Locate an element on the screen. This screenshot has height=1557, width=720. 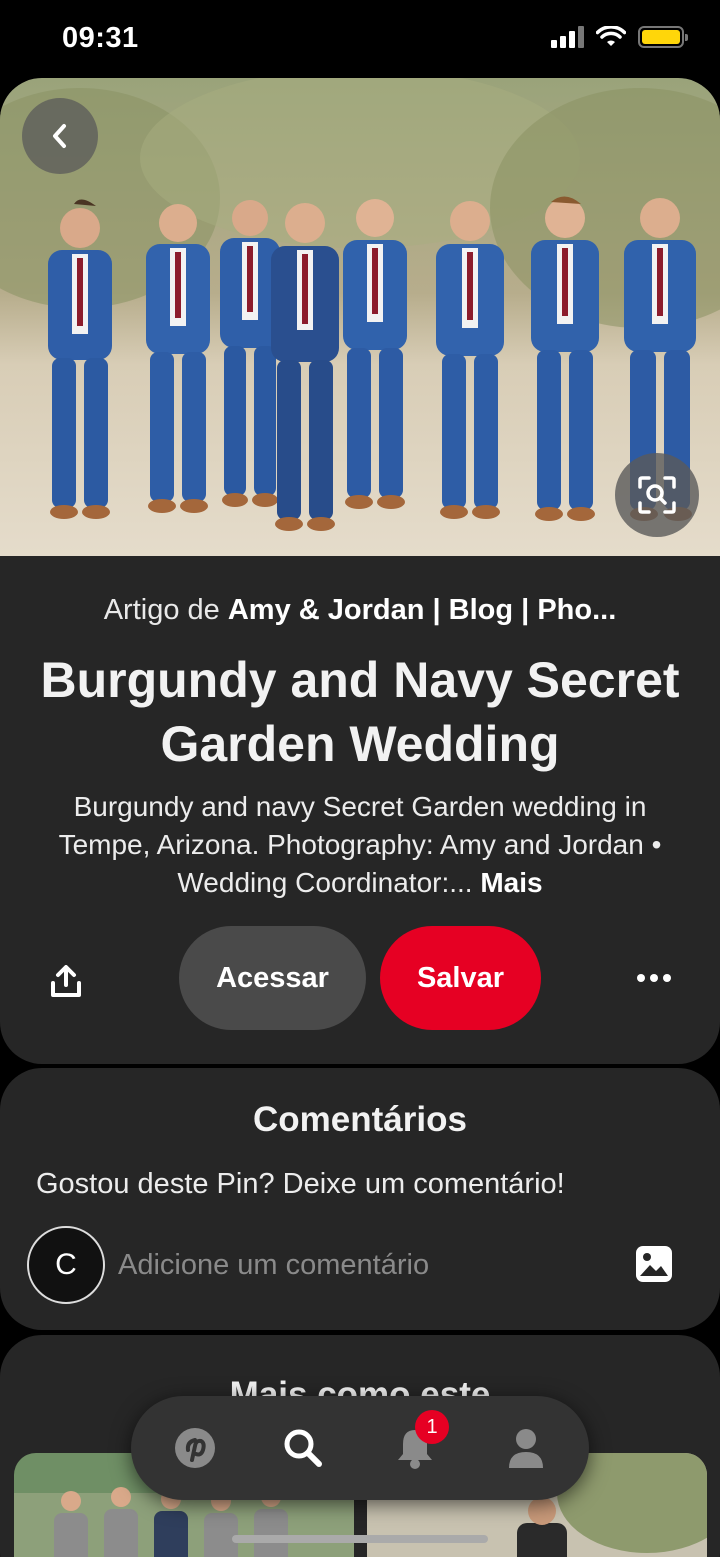
more-link: Mais is located at coordinates (511, 882).